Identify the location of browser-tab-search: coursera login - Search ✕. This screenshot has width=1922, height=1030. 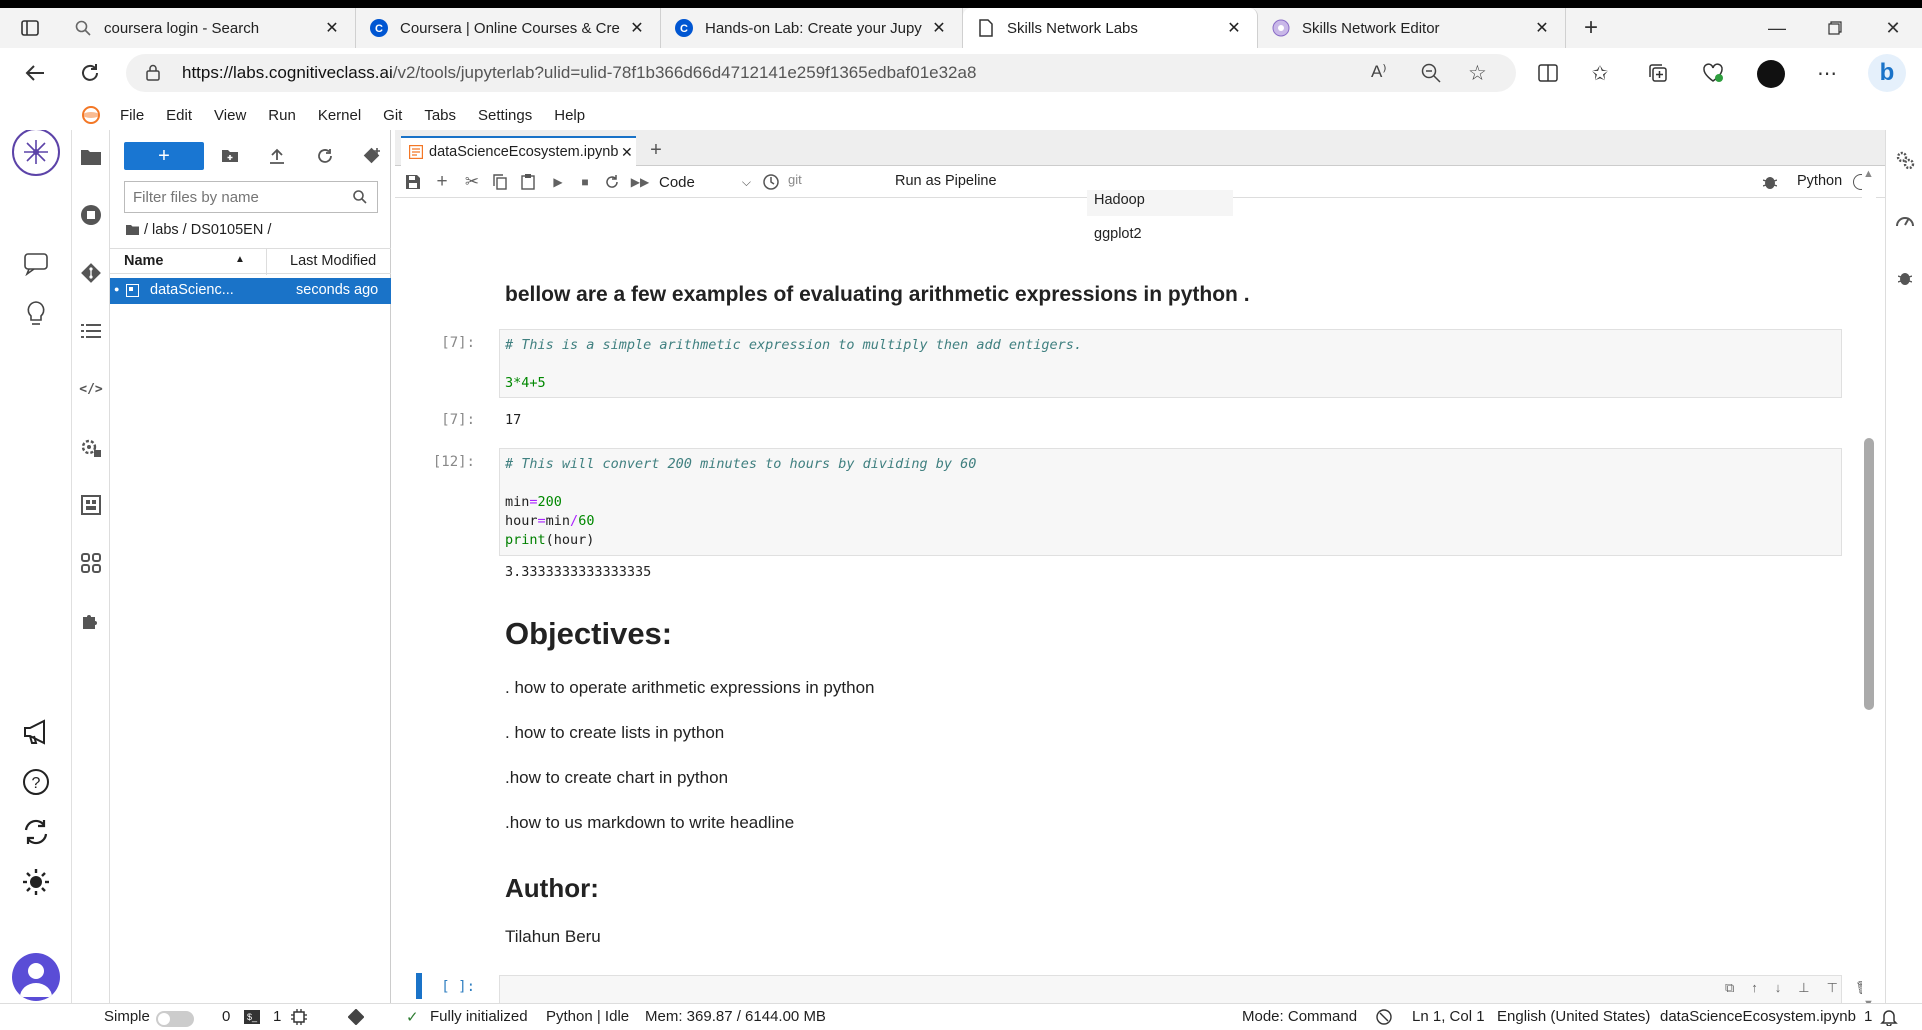
(208, 28).